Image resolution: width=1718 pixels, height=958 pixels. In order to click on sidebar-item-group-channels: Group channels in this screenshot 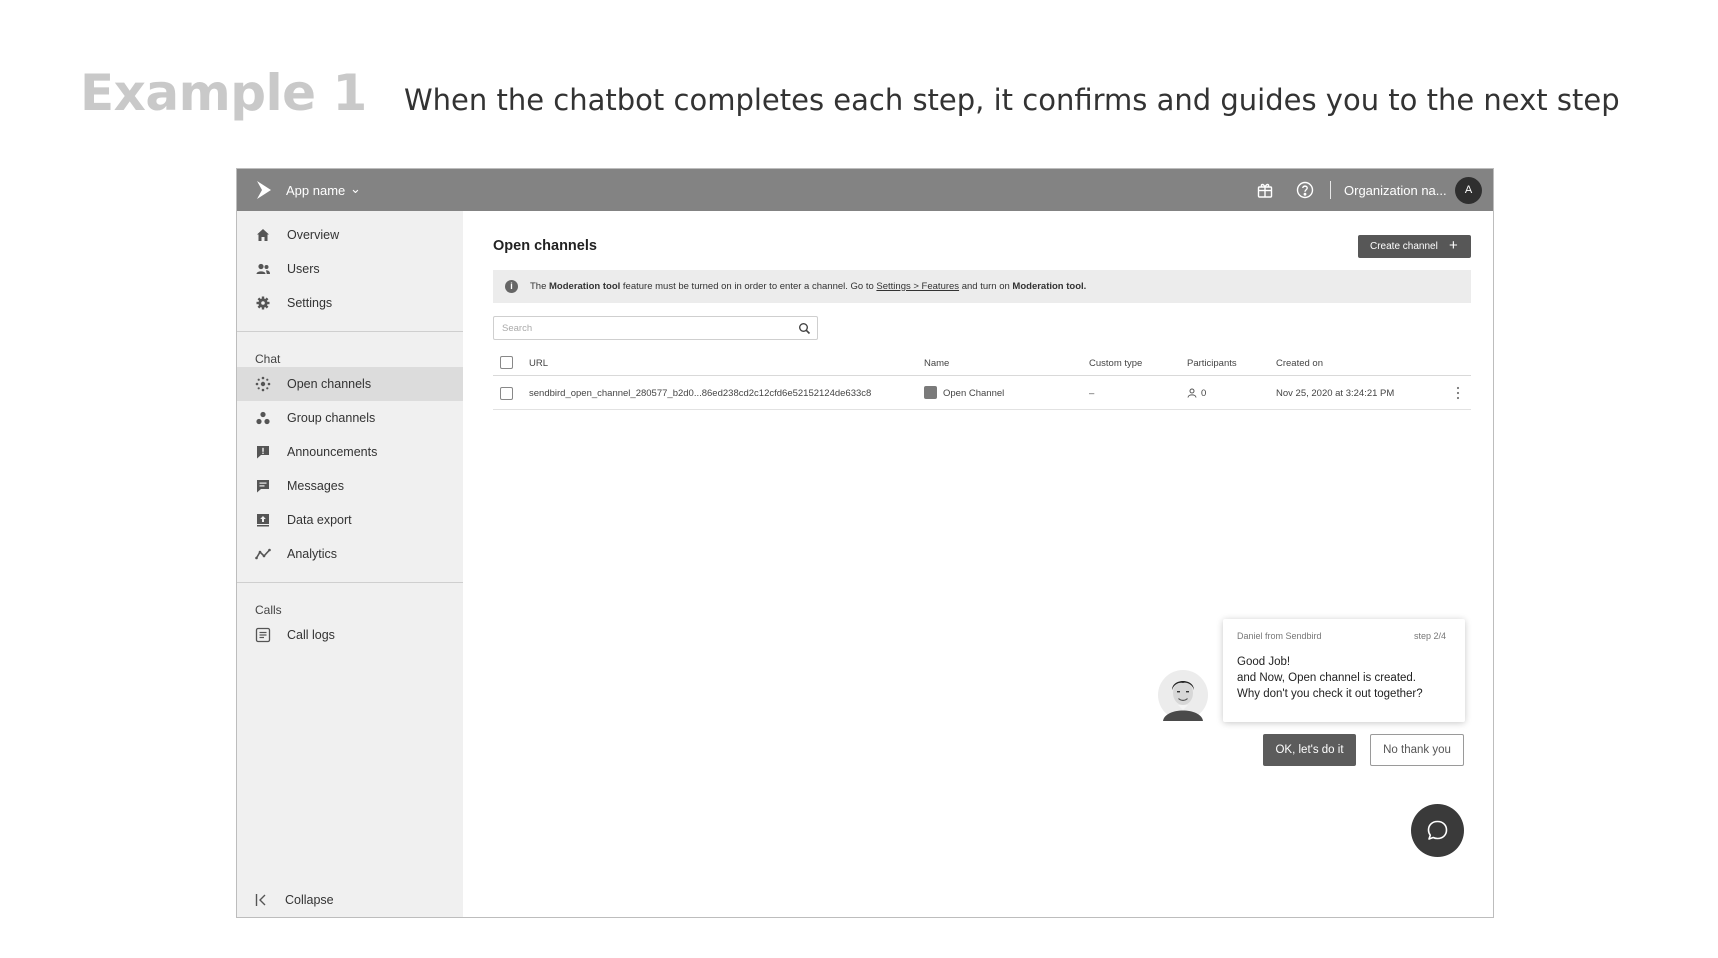, I will do `click(350, 418)`.